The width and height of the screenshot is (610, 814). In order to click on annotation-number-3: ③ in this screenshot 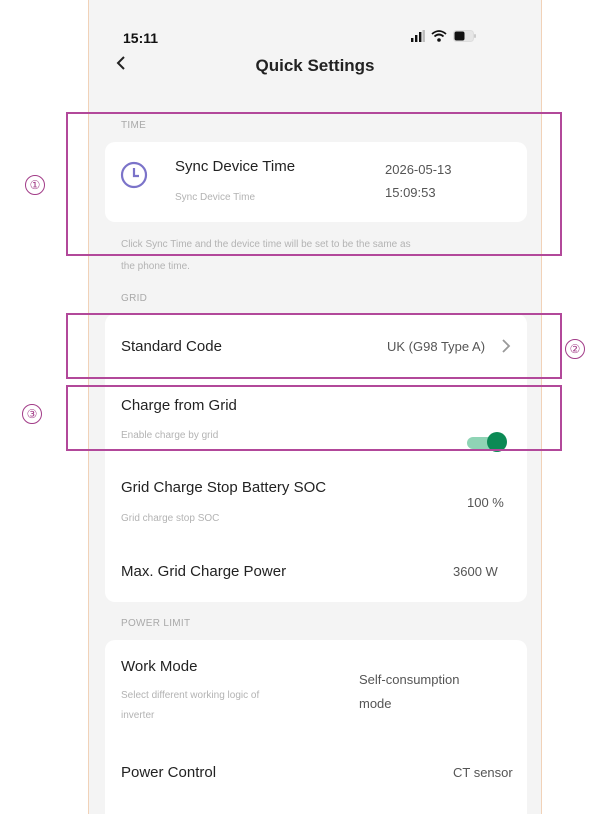, I will do `click(32, 414)`.